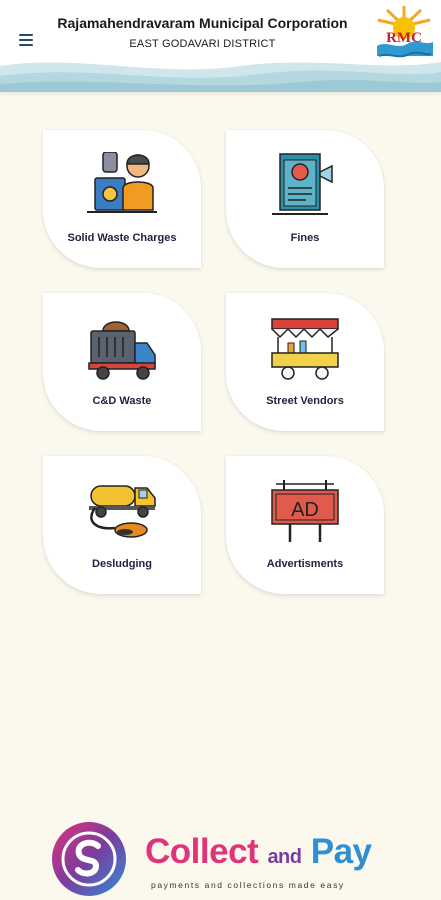  Describe the element at coordinates (305, 238) in the screenshot. I see `service-label: Fines` at that location.